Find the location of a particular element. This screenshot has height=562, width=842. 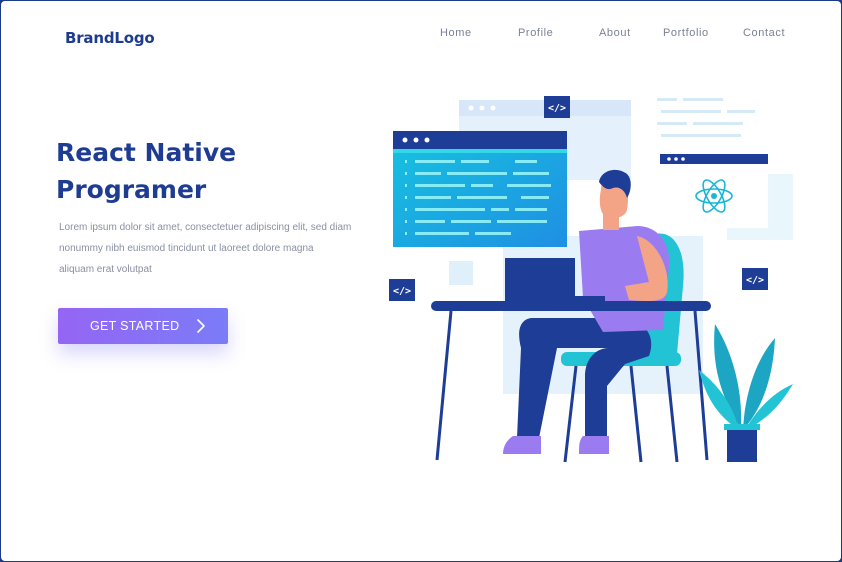

potted-plant is located at coordinates (746, 393).